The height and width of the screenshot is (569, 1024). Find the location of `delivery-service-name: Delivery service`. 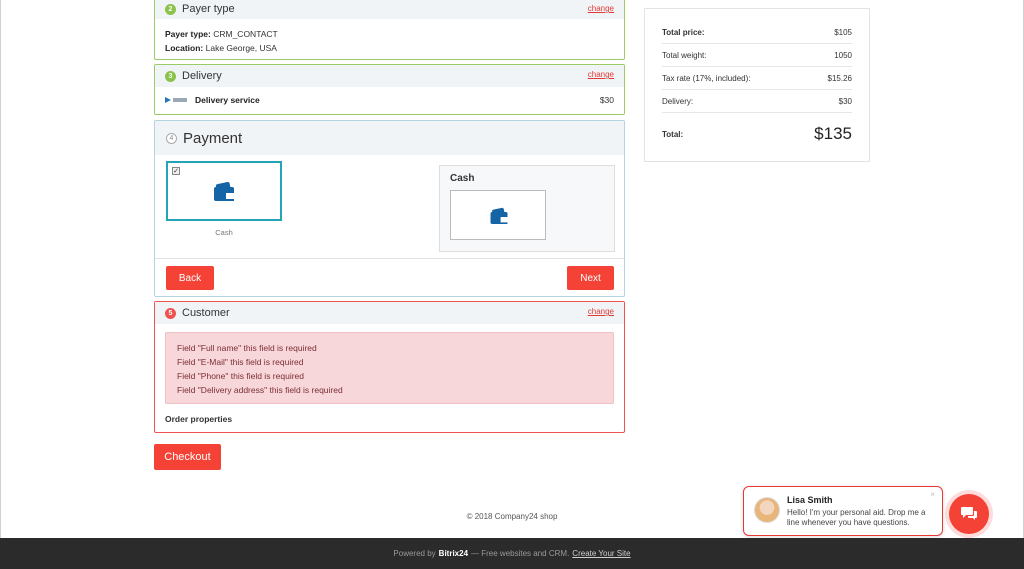

delivery-service-name: Delivery service is located at coordinates (227, 100).